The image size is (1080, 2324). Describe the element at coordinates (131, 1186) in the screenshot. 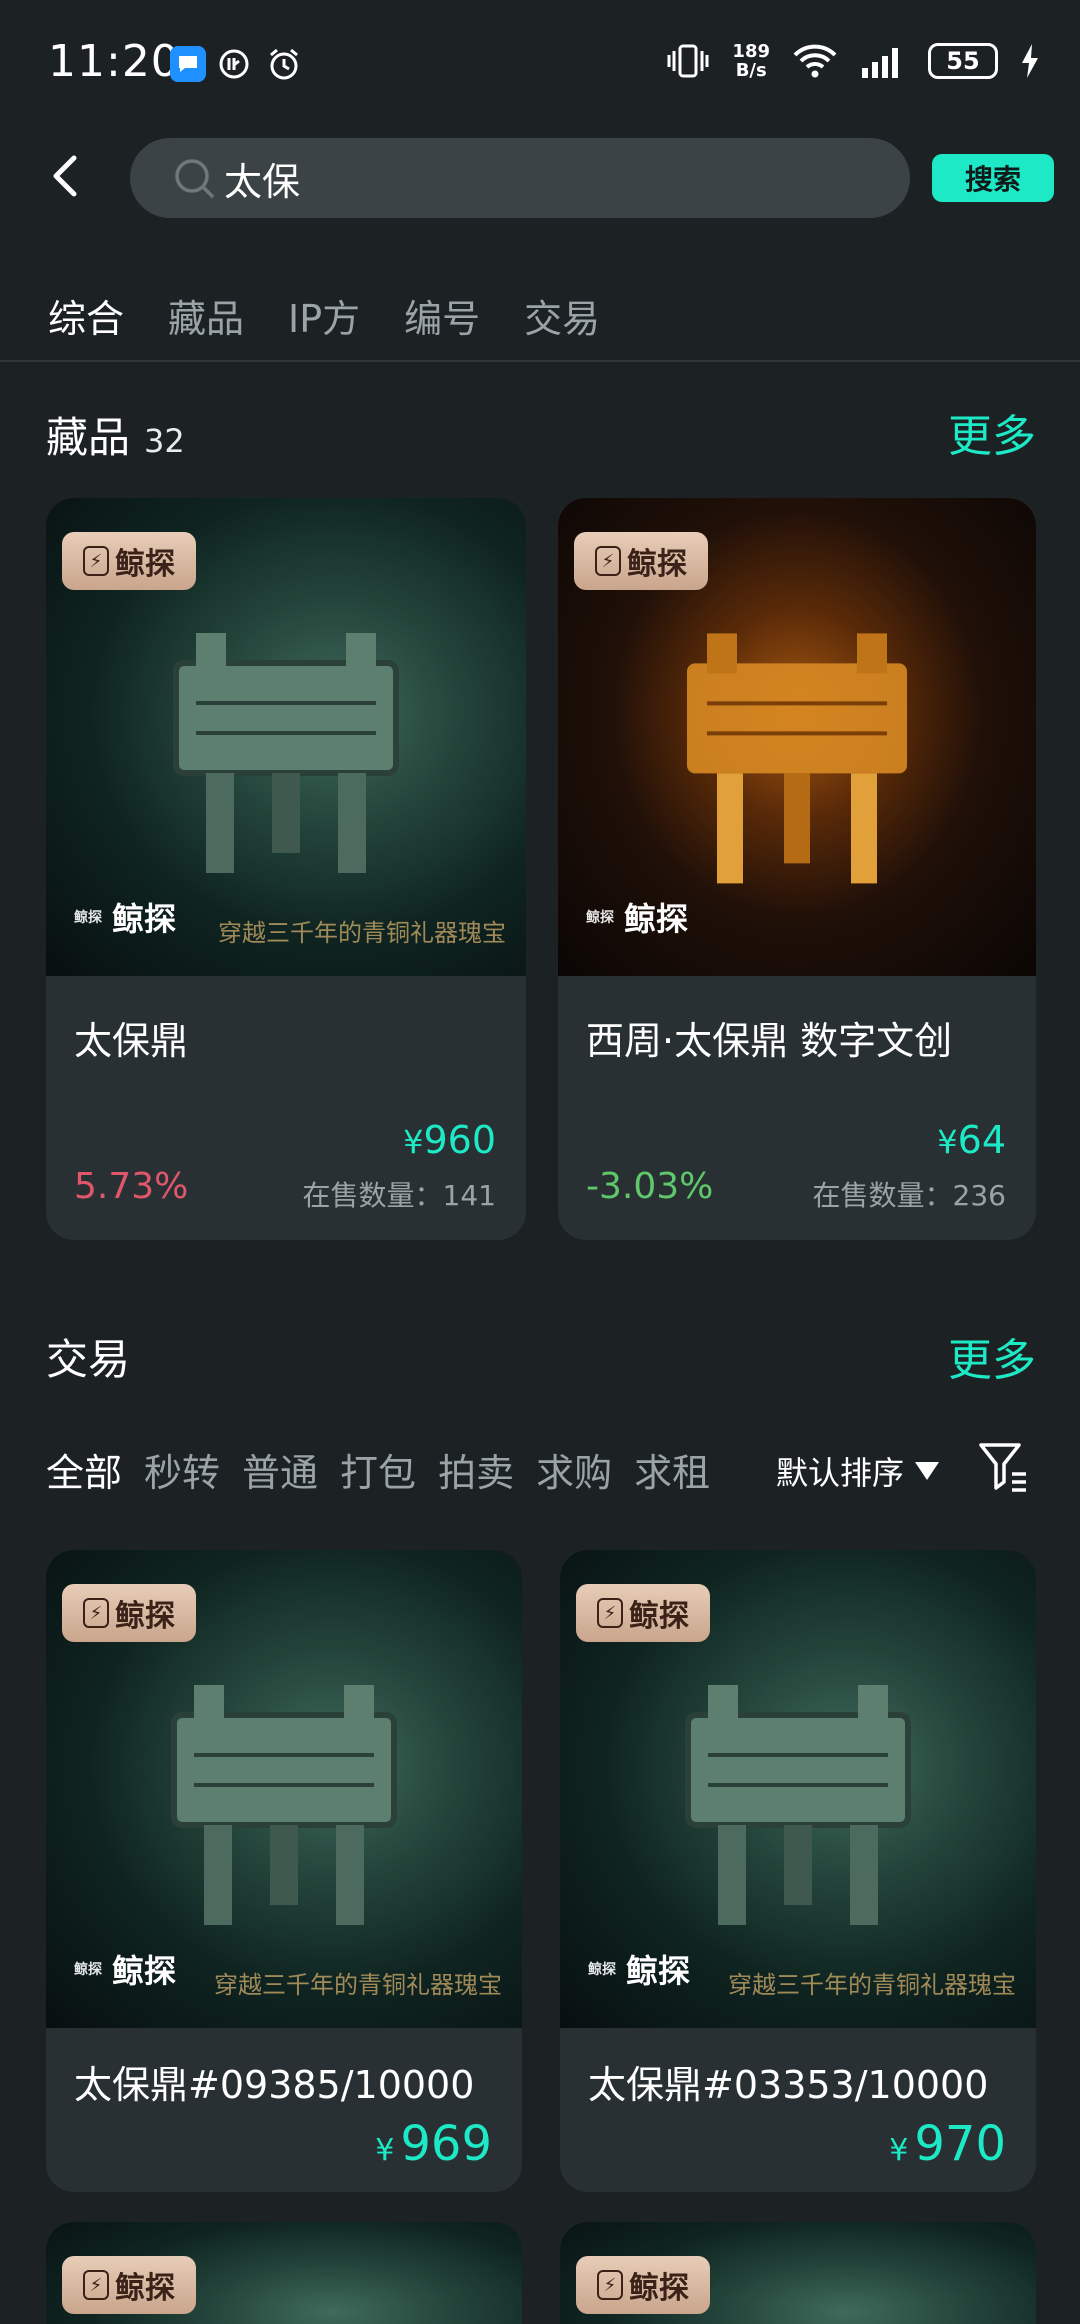

I see `price-change: 5.73%` at that location.